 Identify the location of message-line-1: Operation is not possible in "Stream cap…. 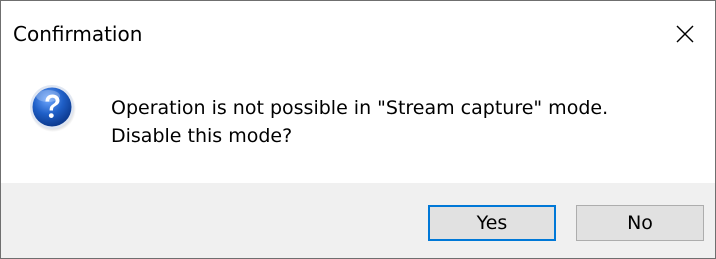
(360, 108).